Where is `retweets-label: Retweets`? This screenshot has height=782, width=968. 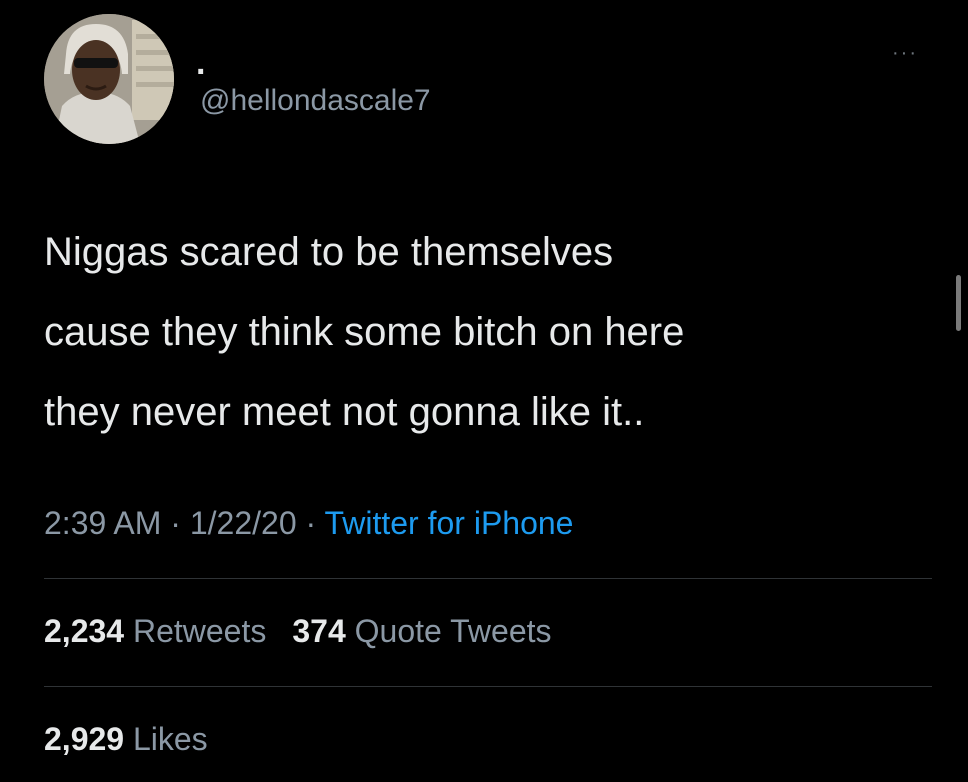
retweets-label: Retweets is located at coordinates (199, 631).